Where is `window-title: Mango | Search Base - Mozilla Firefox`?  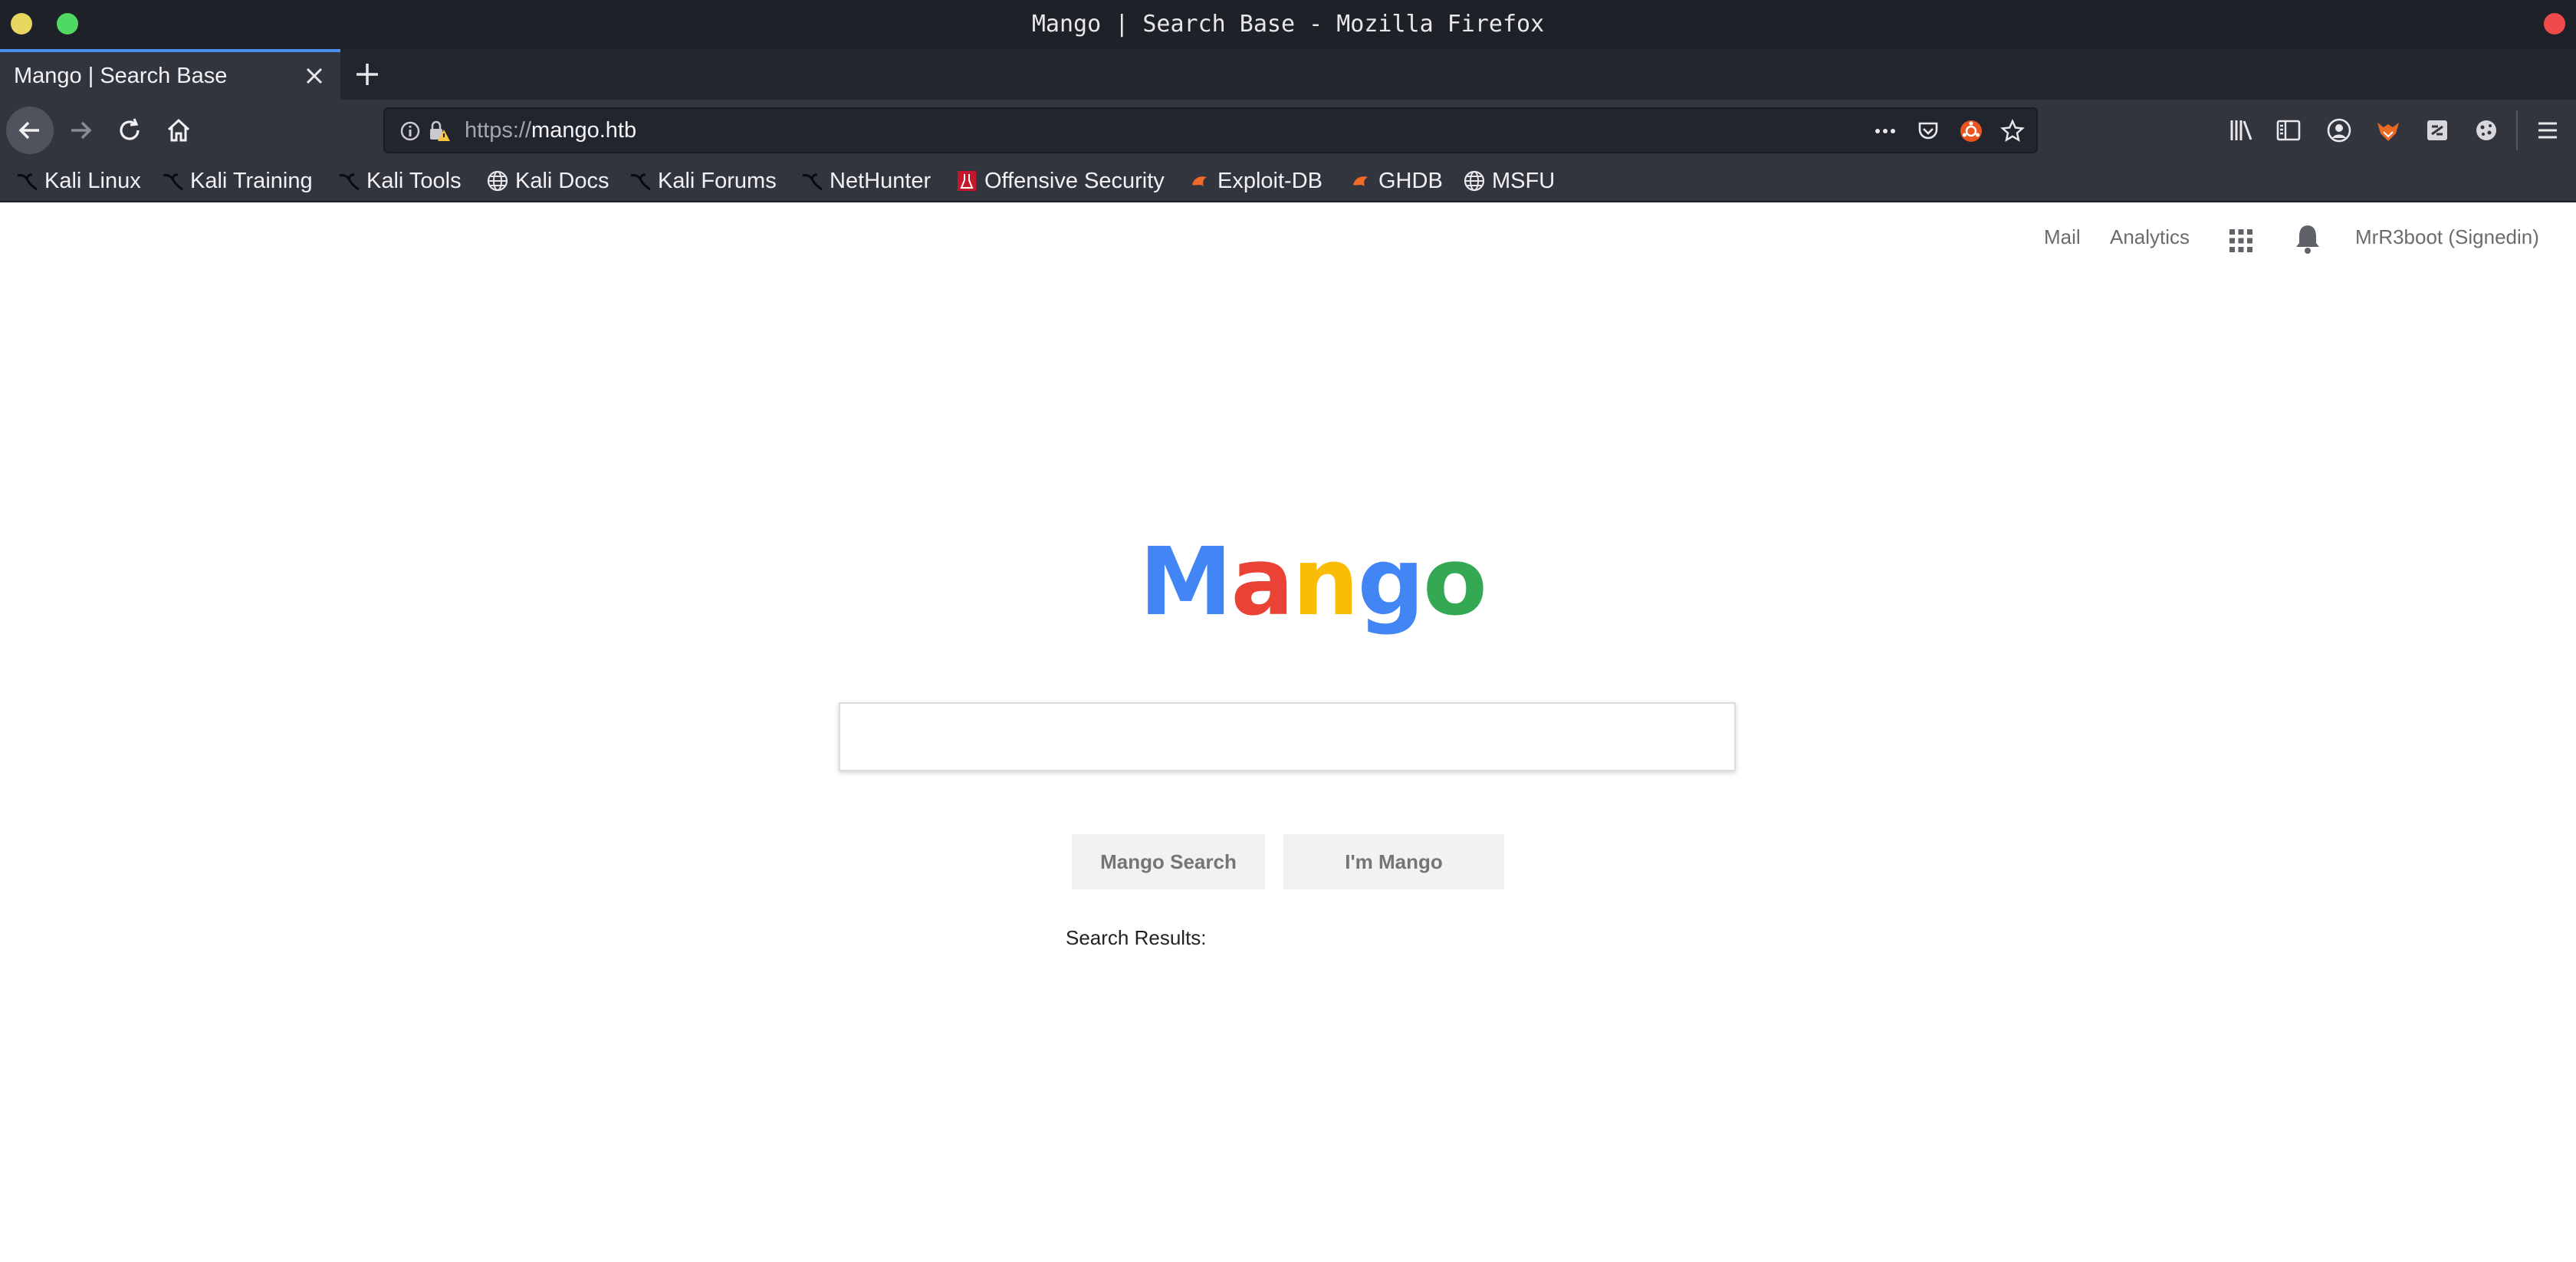
window-title: Mango | Search Base - Mozilla Firefox is located at coordinates (1288, 24).